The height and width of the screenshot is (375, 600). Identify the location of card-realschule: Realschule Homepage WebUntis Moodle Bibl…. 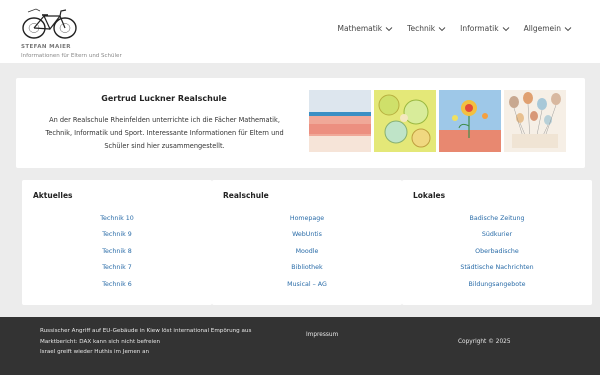
(307, 242).